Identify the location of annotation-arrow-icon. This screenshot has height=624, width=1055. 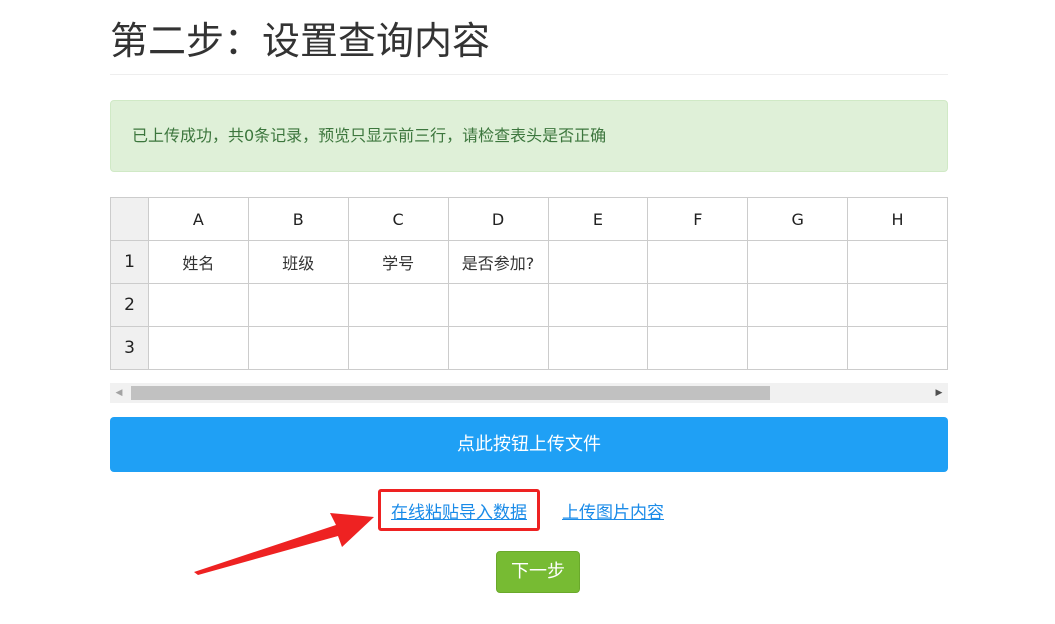
(284, 544).